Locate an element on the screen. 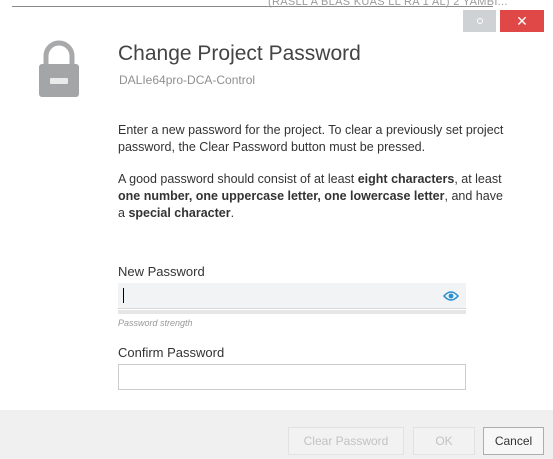  ok-button: OK is located at coordinates (444, 441).